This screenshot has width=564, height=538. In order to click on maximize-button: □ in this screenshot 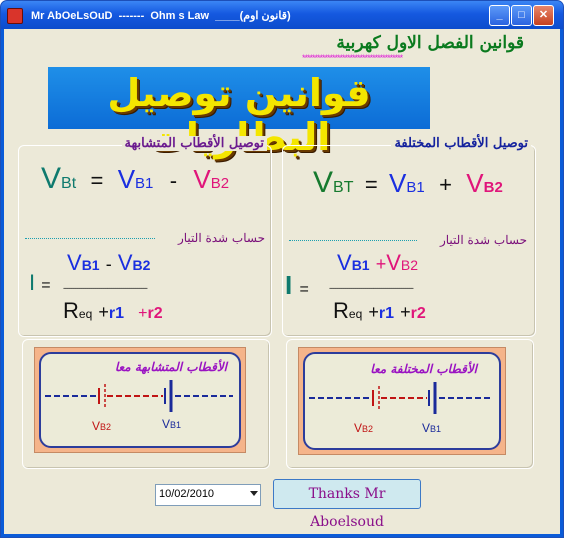, I will do `click(521, 15)`.